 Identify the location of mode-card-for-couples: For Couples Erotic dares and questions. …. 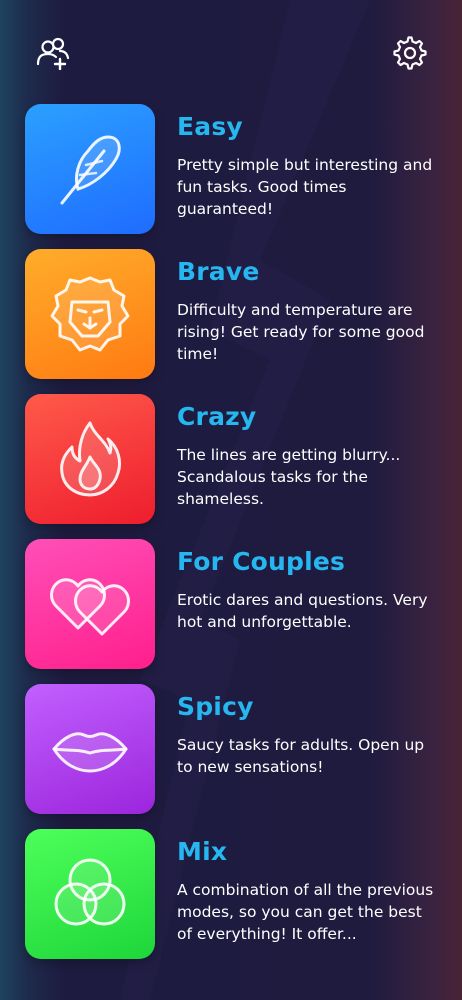
(235, 604).